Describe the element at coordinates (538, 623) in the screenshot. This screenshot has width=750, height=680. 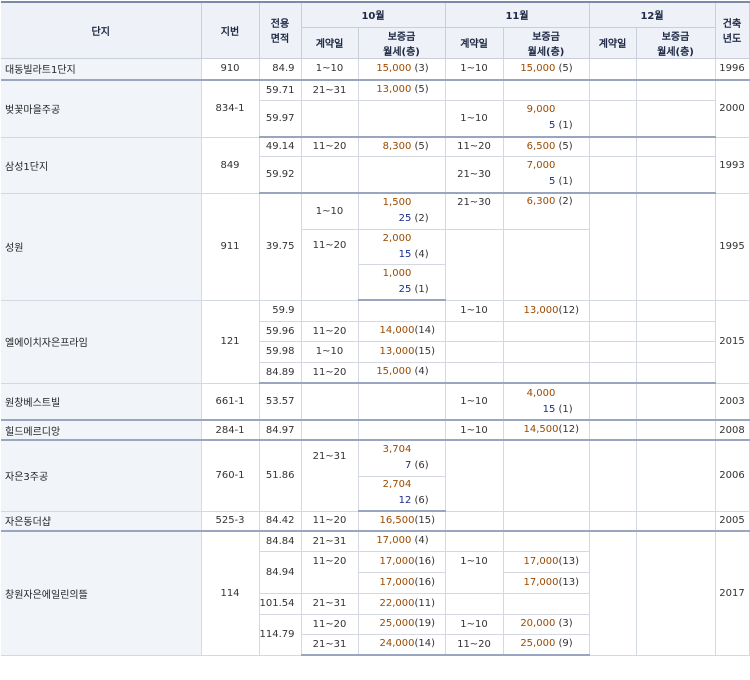
I see `deposit-value: 20,000` at that location.